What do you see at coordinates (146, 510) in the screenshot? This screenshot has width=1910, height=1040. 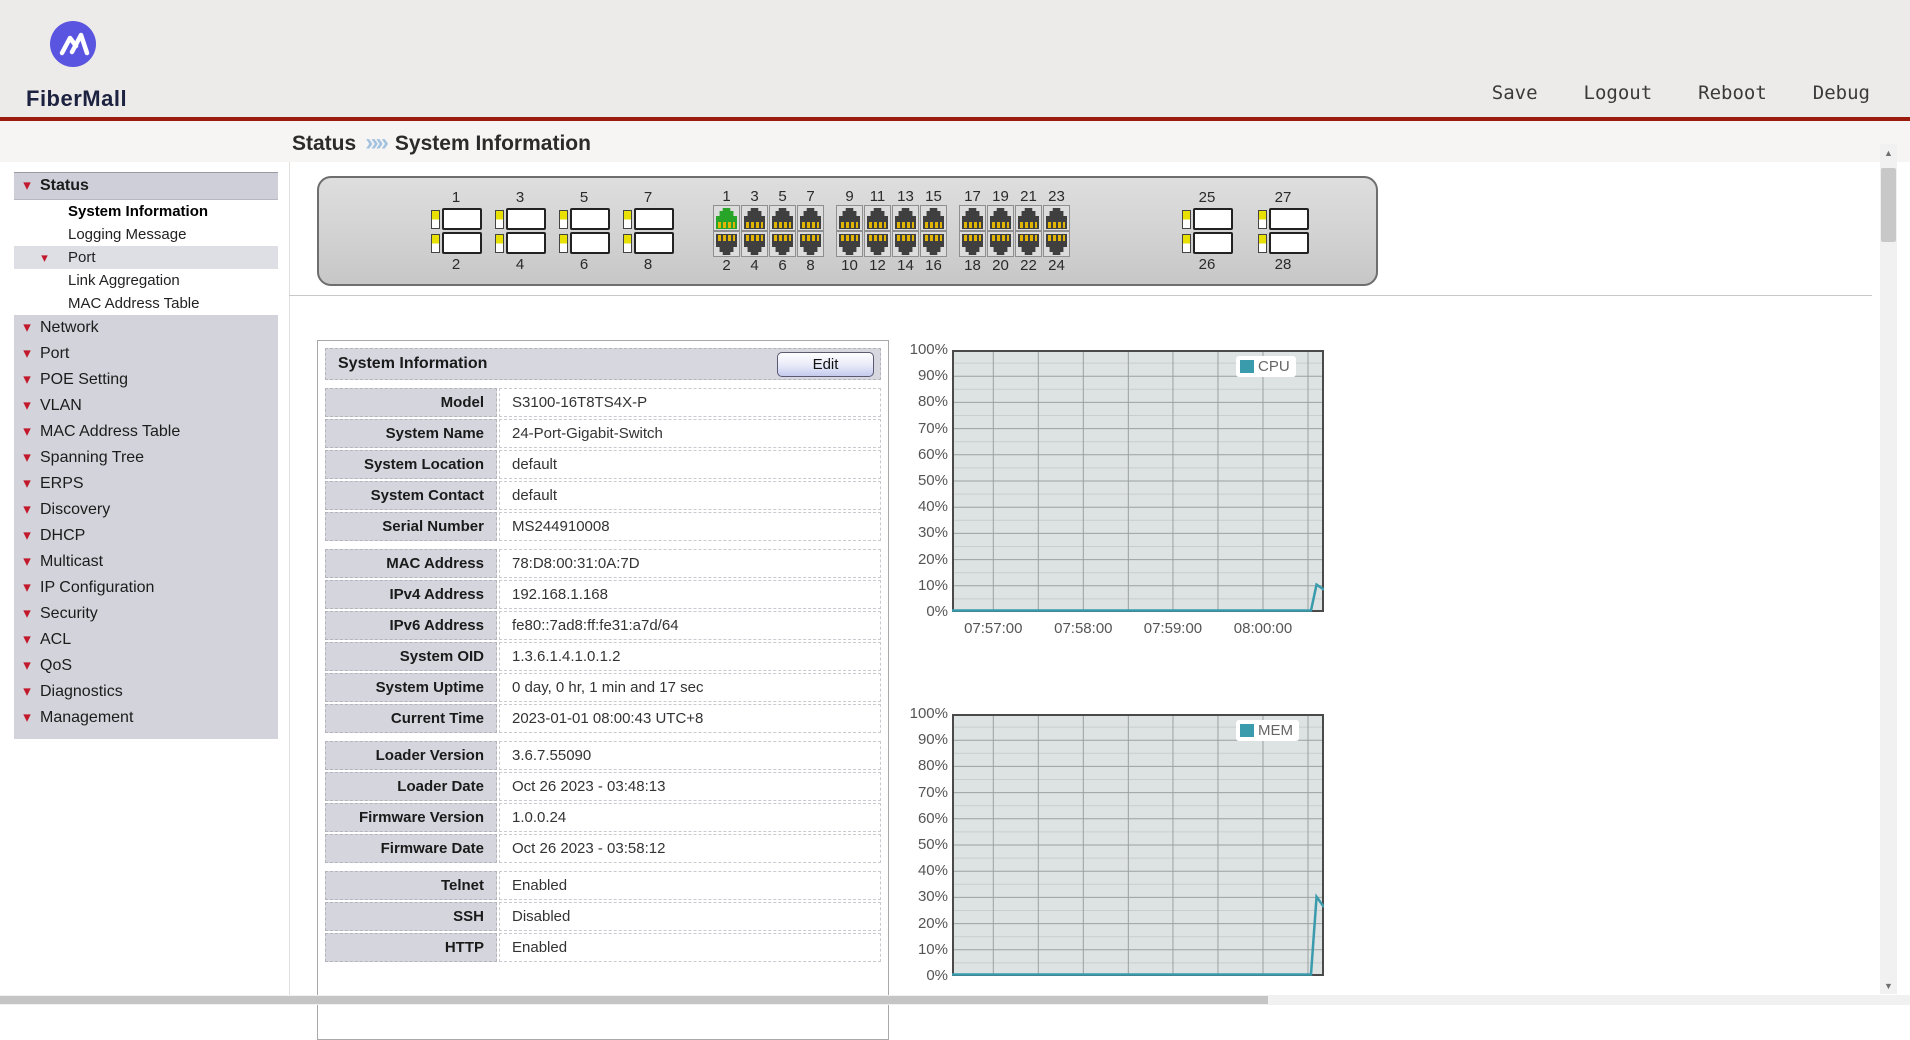 I see `sidebar-item-discovery: ▾ Discovery` at bounding box center [146, 510].